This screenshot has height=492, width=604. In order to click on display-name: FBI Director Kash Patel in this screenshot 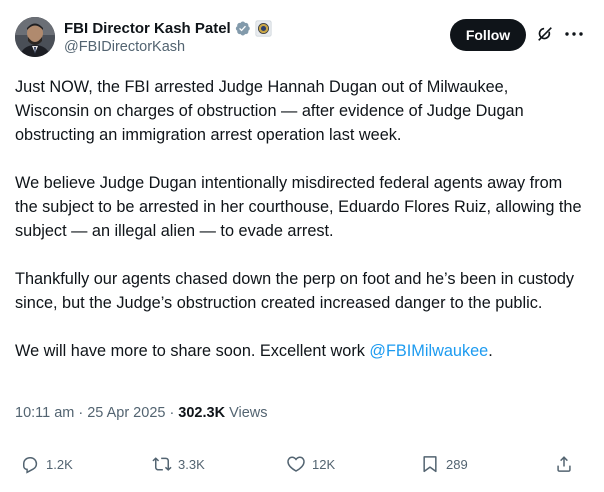, I will do `click(147, 28)`.